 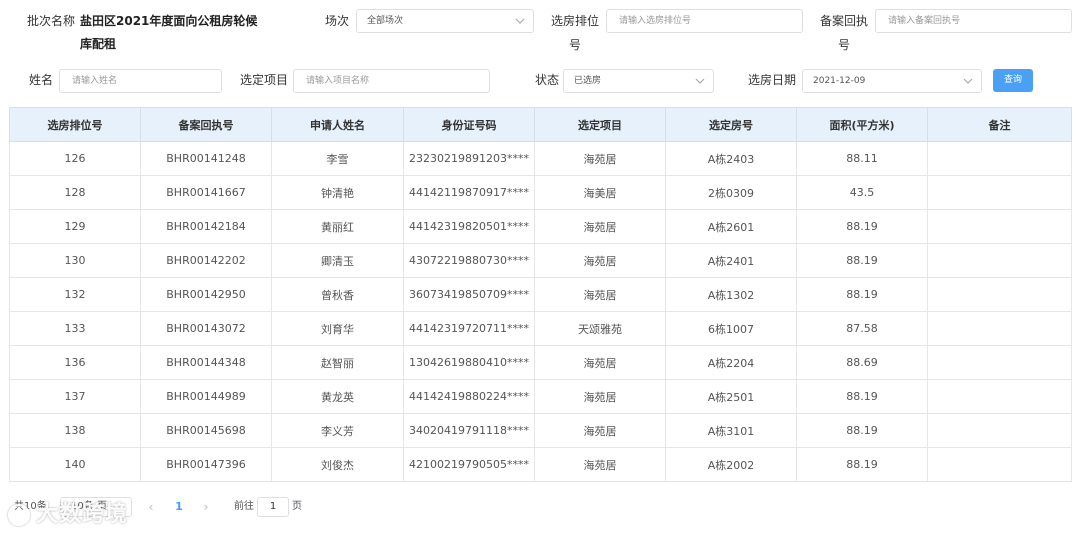 I want to click on table-cell: 34020419791118****, so click(x=469, y=430).